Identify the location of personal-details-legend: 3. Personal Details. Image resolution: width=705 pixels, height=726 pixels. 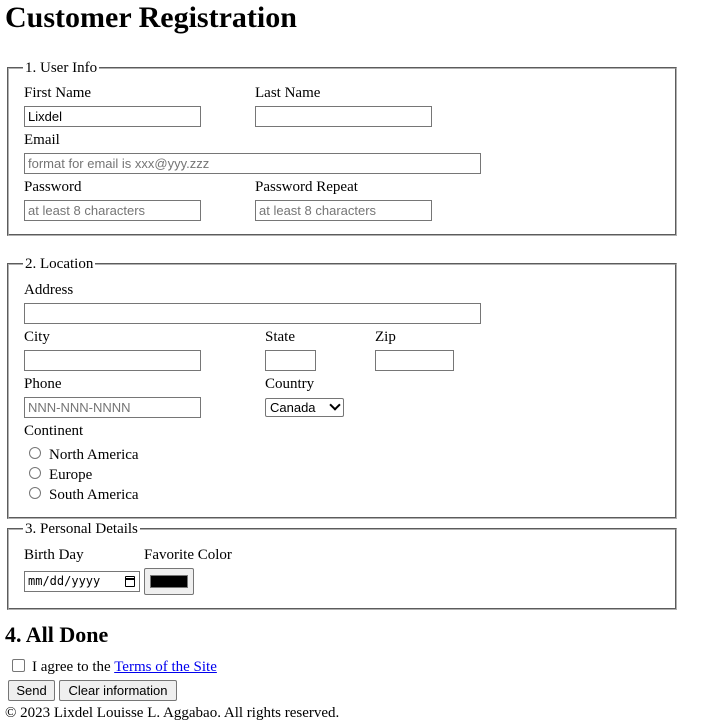
(81, 529).